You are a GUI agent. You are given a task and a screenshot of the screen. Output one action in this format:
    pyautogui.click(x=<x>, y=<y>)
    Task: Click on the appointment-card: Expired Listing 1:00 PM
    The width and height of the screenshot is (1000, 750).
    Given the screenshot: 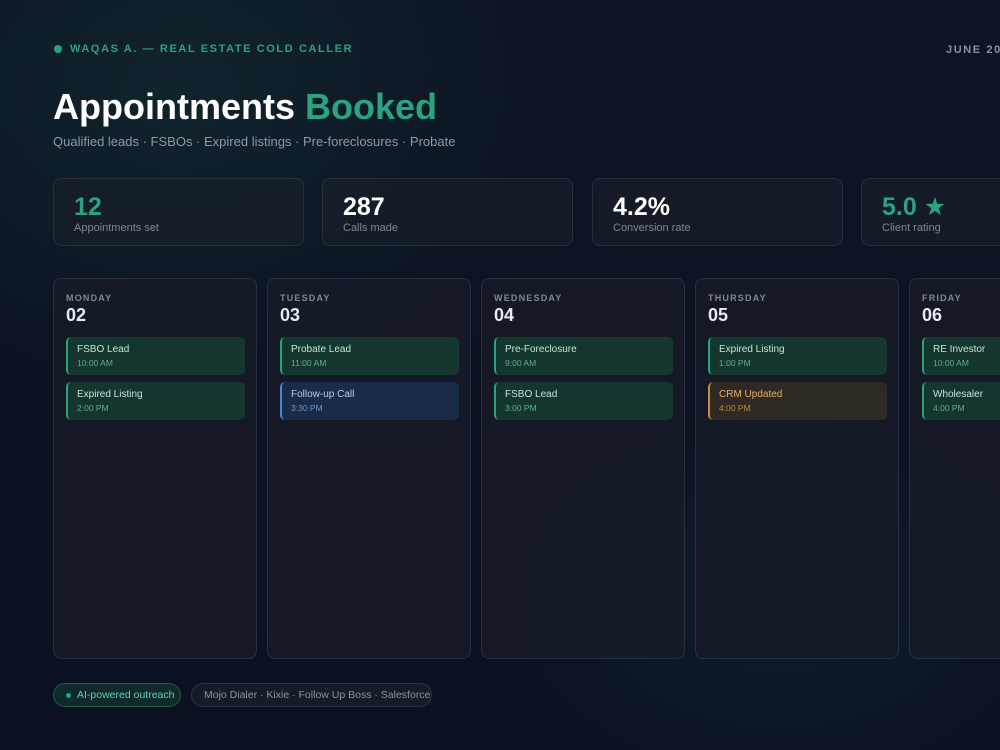 What is the action you would take?
    pyautogui.click(x=797, y=356)
    